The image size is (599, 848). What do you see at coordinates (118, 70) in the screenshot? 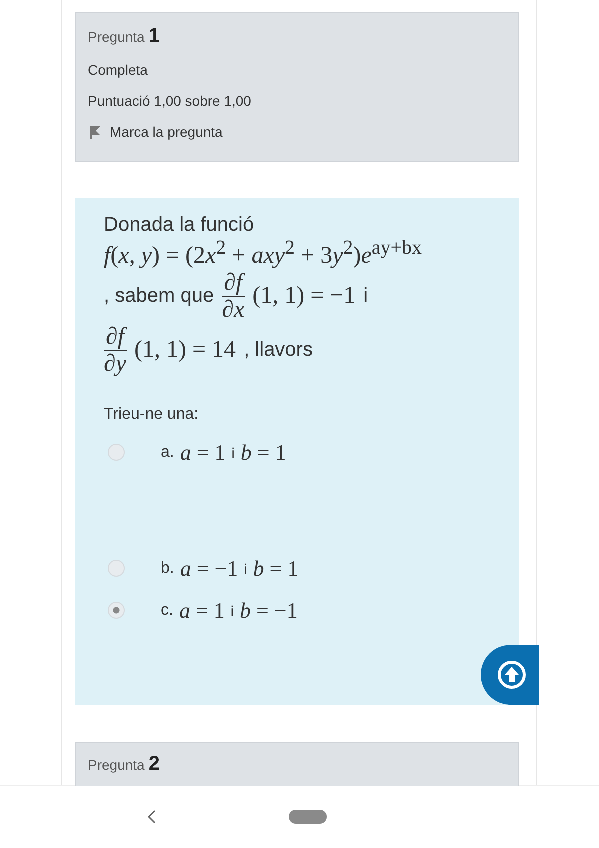
I see `question-state: Completa` at bounding box center [118, 70].